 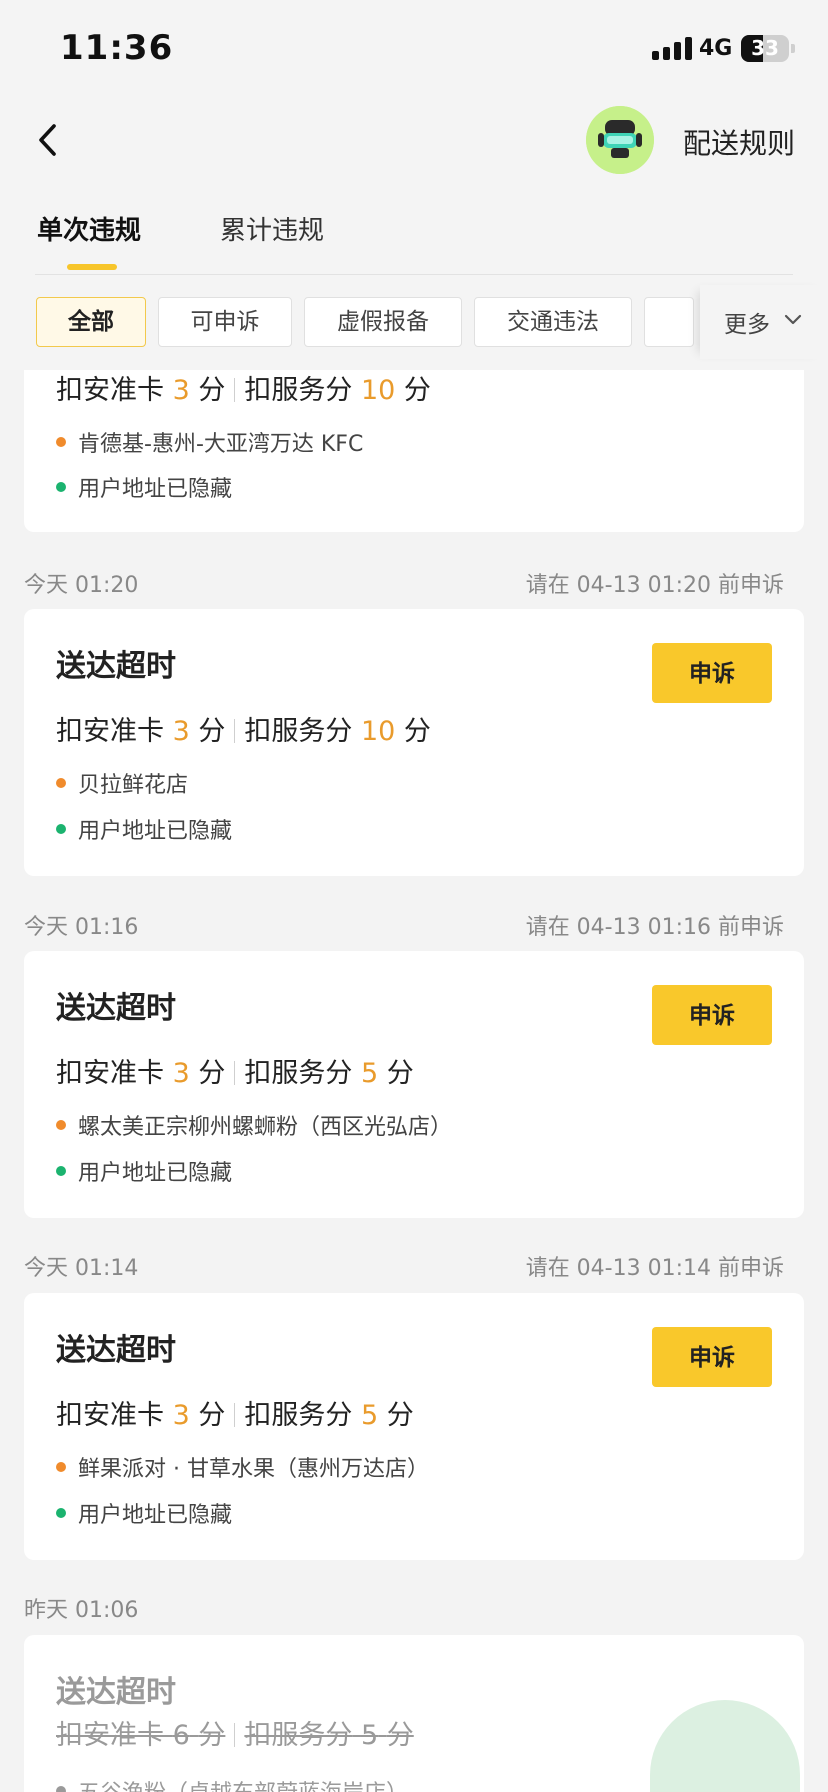 What do you see at coordinates (265, 1127) in the screenshot?
I see `shop-name: 螺太美正宗柳州螺蛳粉（西区光弘店）` at bounding box center [265, 1127].